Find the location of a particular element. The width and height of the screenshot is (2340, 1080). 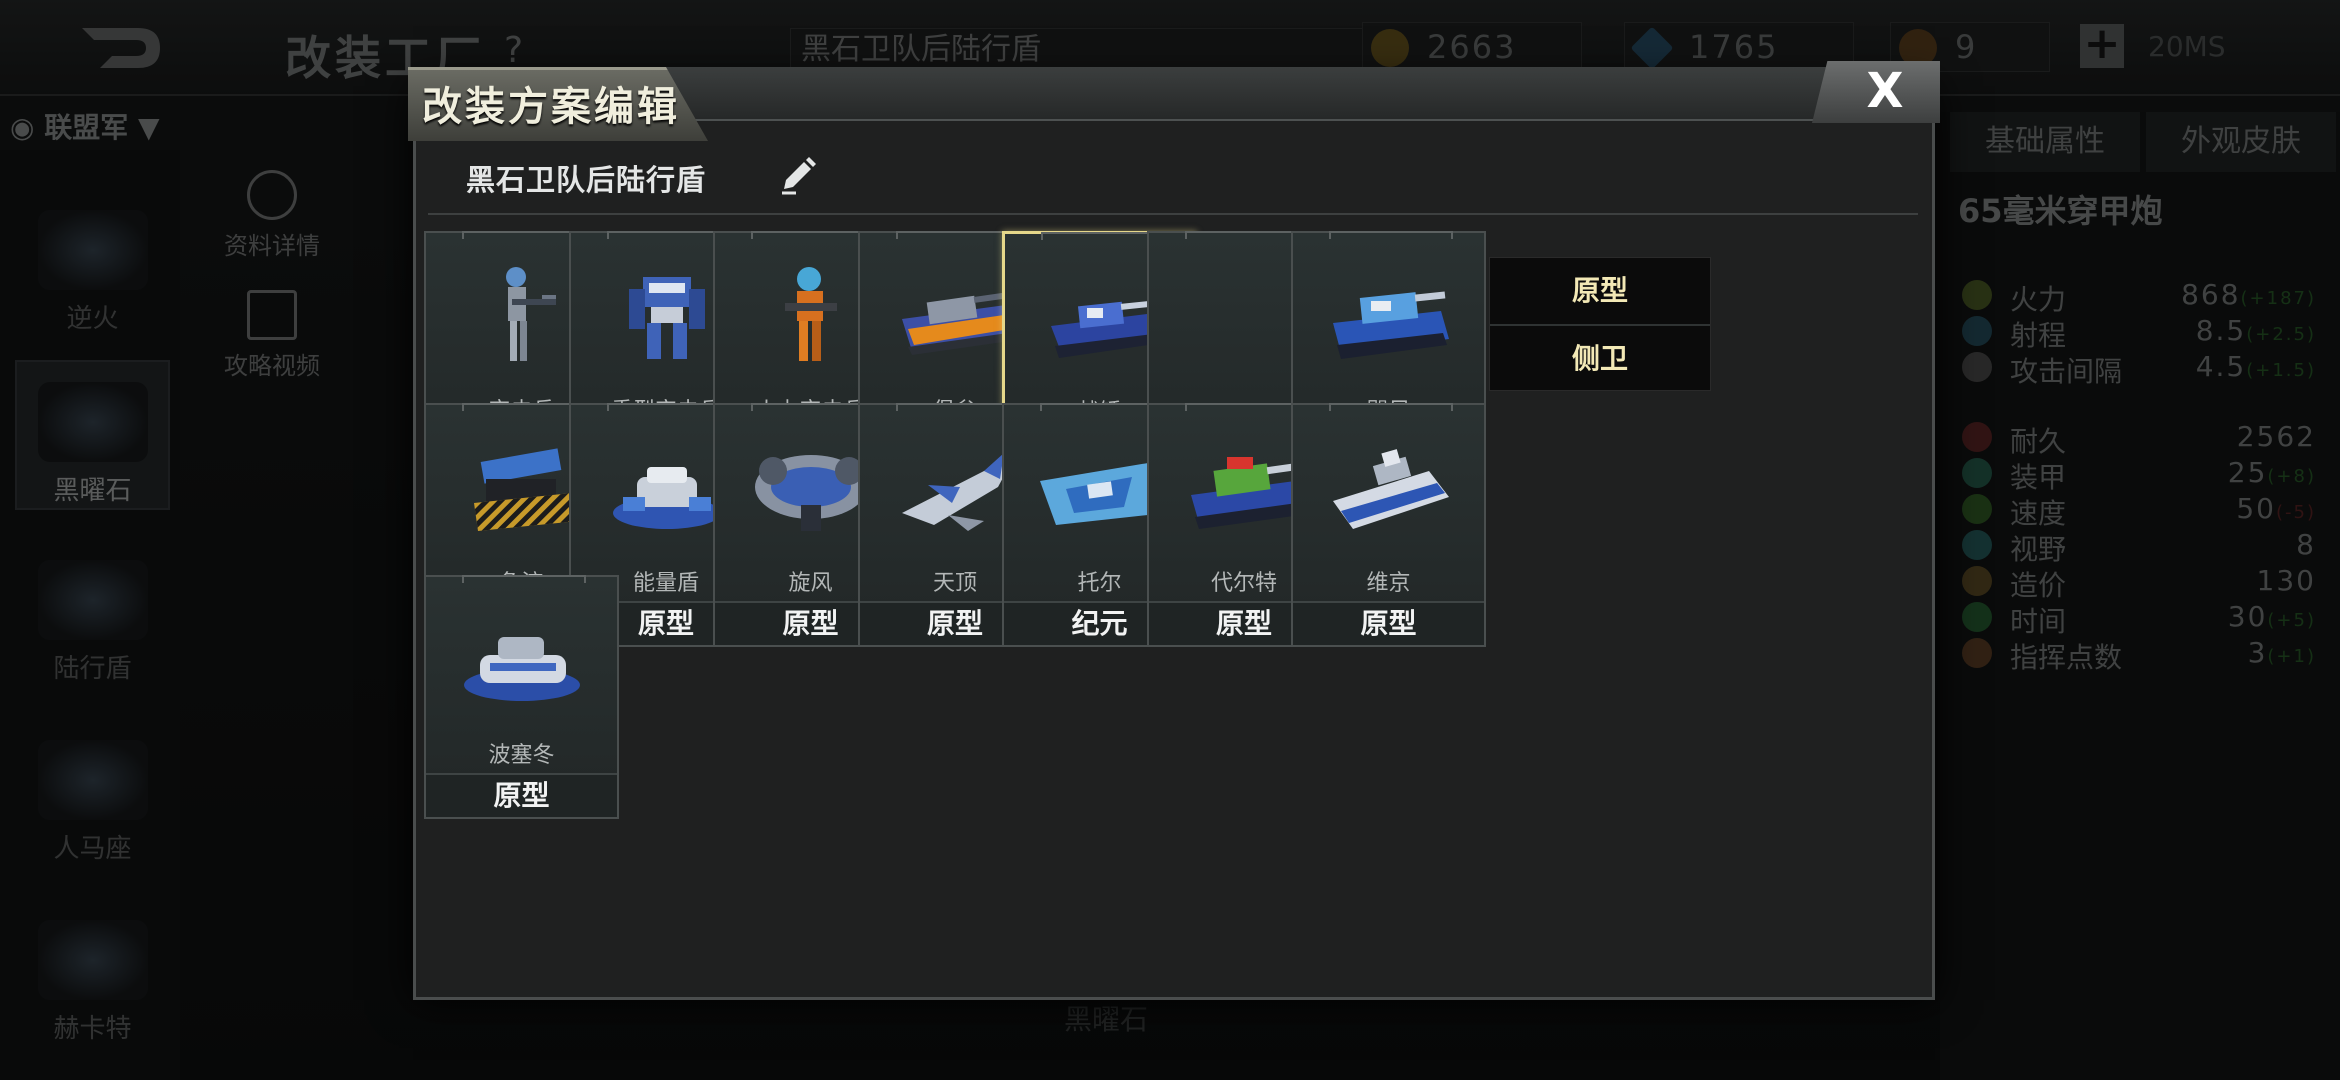

play-icon is located at coordinates (272, 315).